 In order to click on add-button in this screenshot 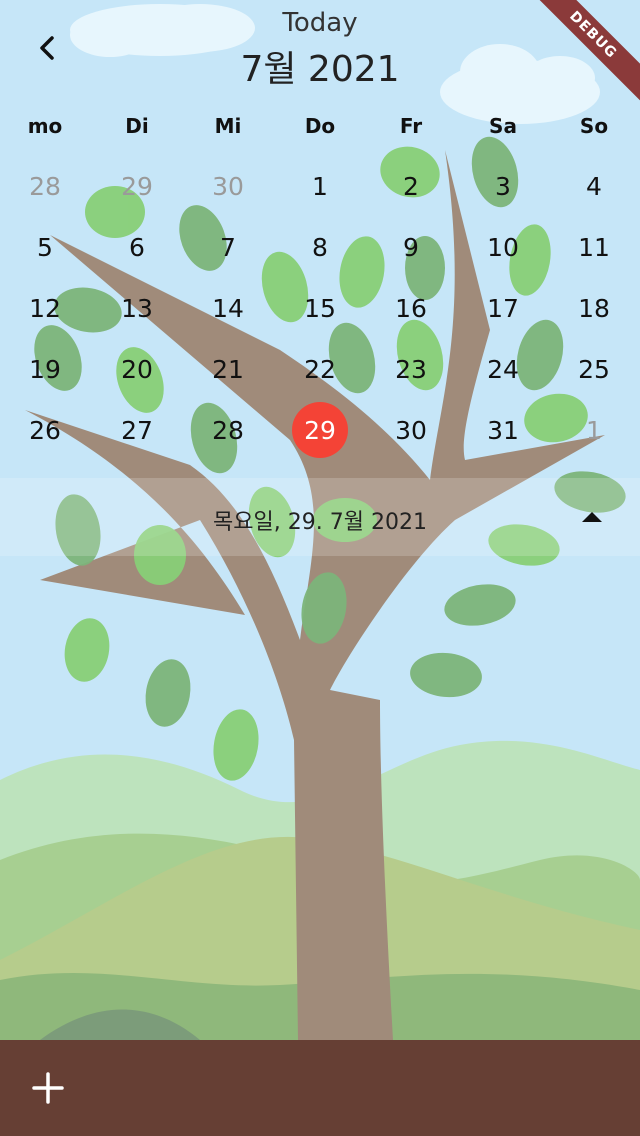, I will do `click(48, 1088)`.